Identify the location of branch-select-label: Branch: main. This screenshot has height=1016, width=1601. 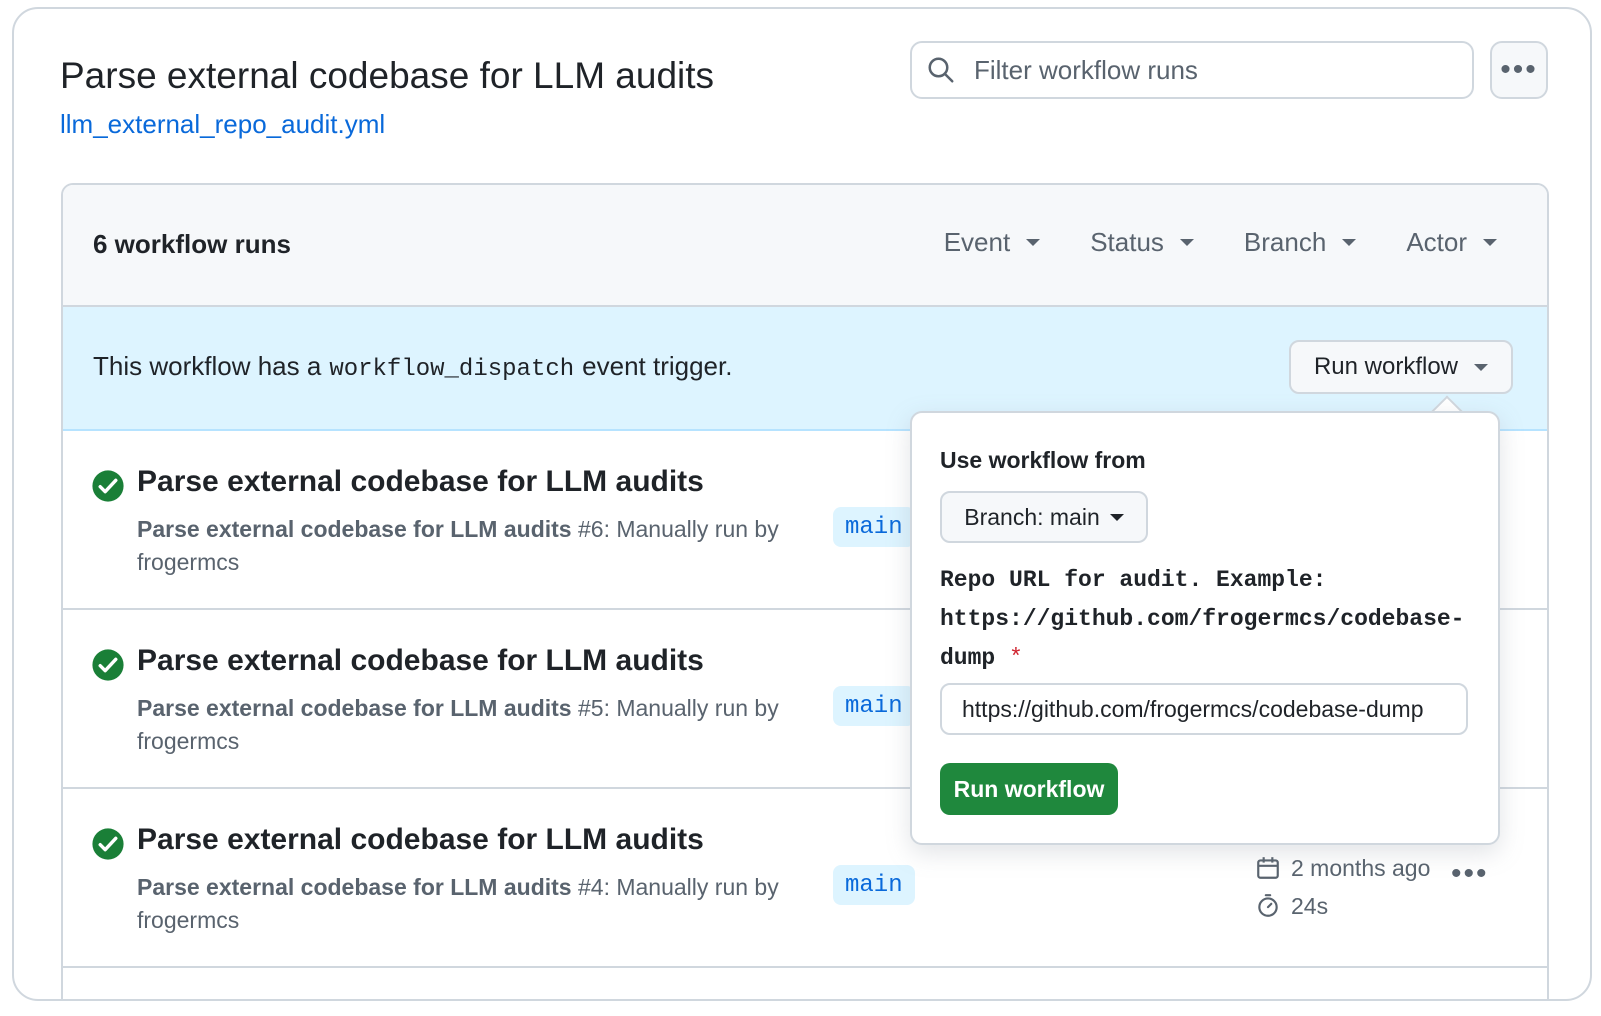
(1032, 516).